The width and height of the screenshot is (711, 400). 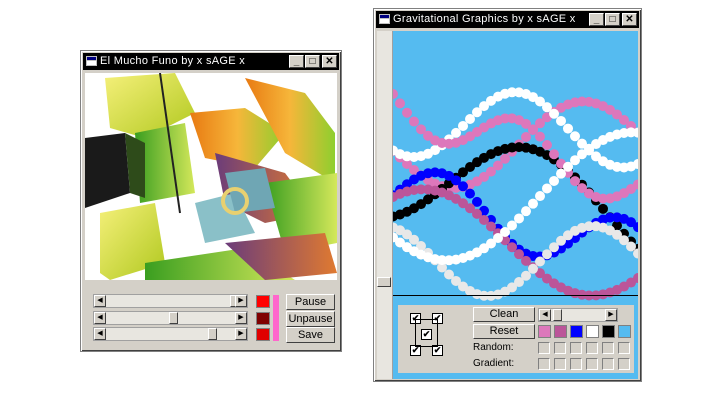 I want to click on gradient-label: Gradient:, so click(x=494, y=363).